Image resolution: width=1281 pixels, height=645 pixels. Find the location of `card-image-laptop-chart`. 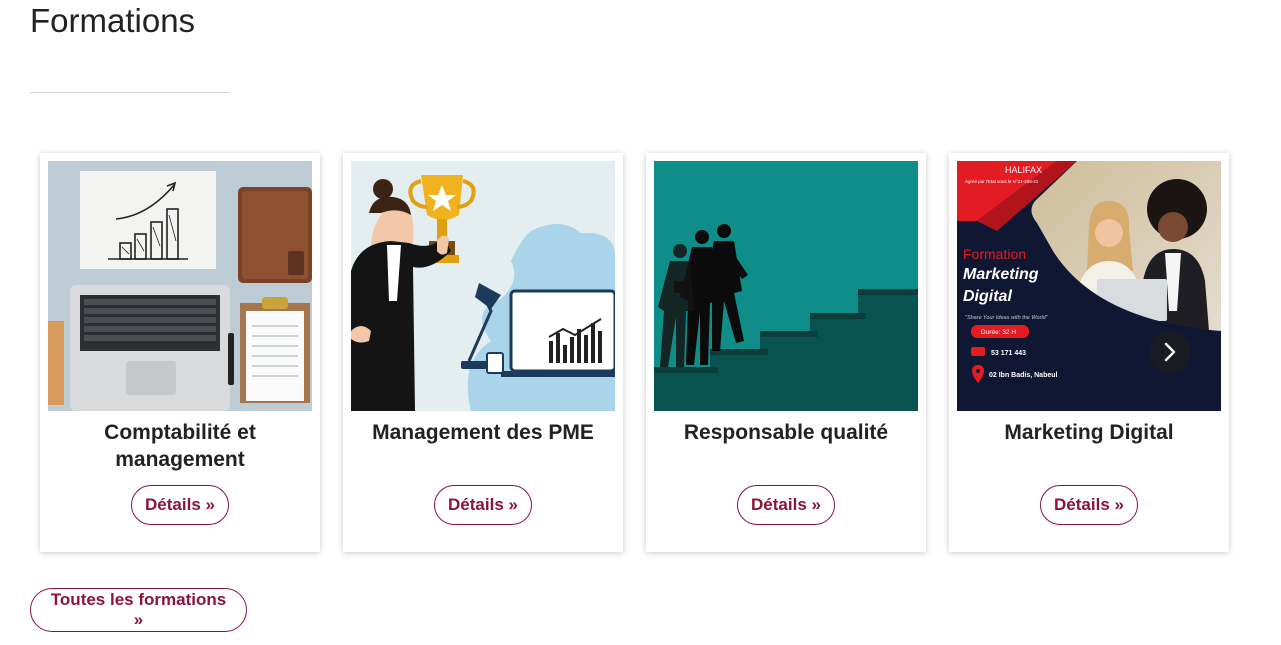

card-image-laptop-chart is located at coordinates (180, 286).